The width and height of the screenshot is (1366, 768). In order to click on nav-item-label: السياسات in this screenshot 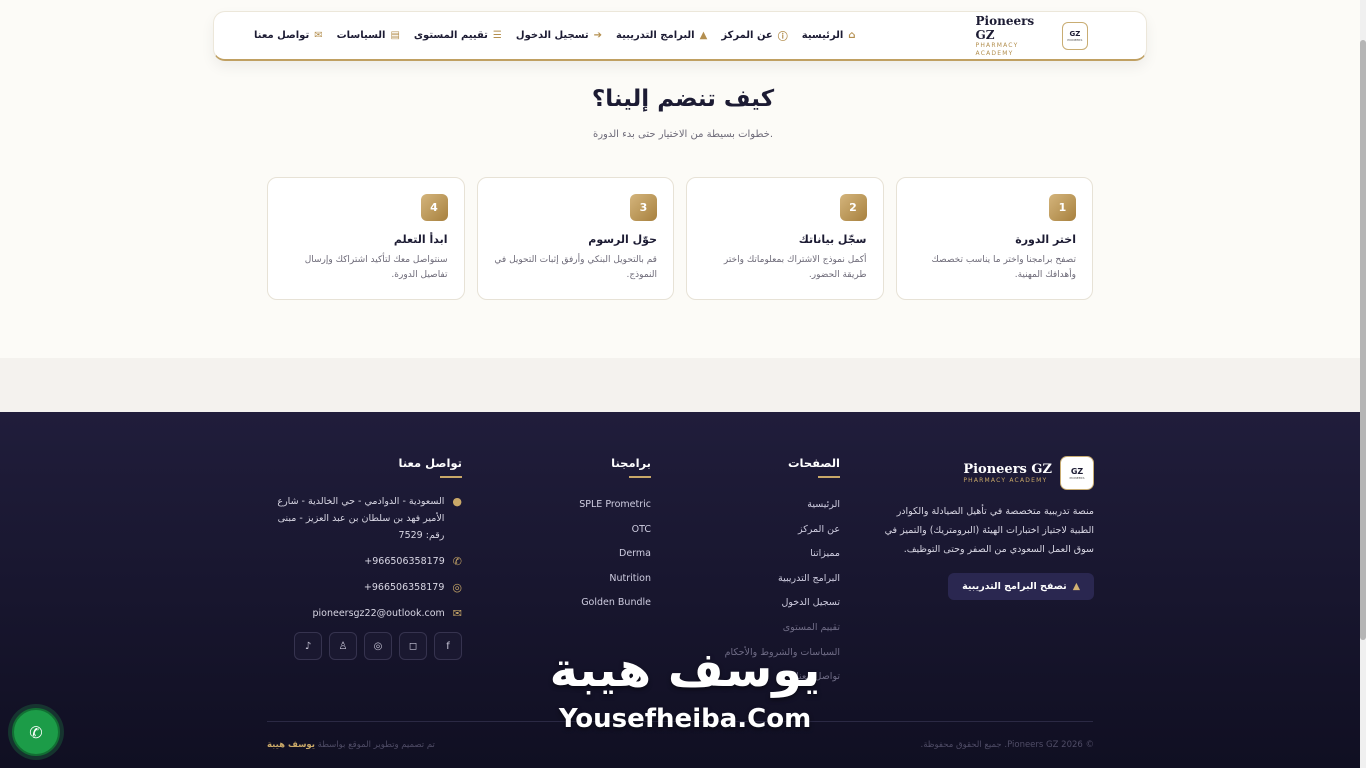, I will do `click(361, 35)`.